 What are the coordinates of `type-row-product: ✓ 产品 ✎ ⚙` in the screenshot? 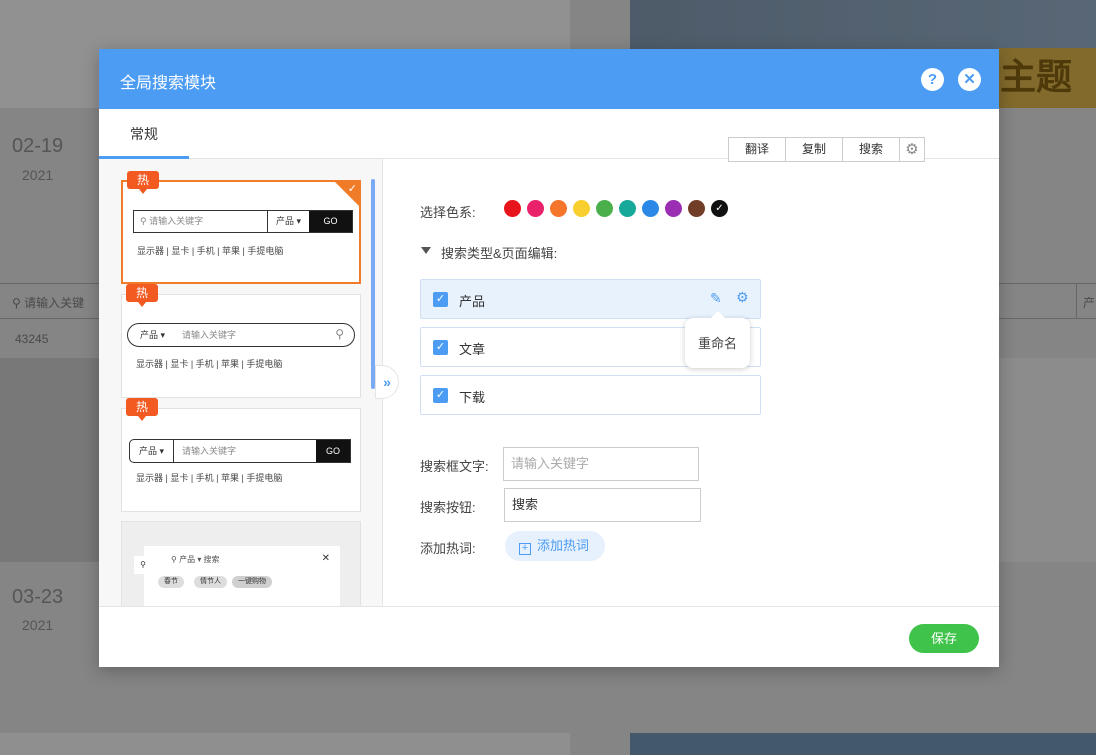 It's located at (590, 299).